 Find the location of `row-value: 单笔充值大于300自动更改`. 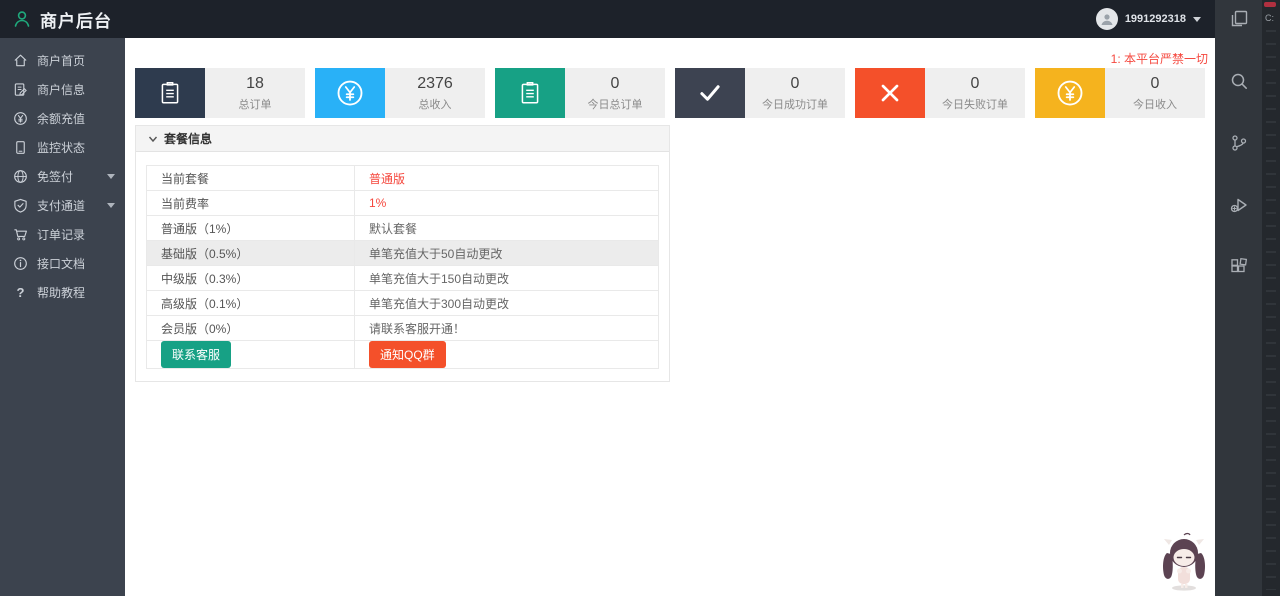

row-value: 单笔充值大于300自动更改 is located at coordinates (506, 303).